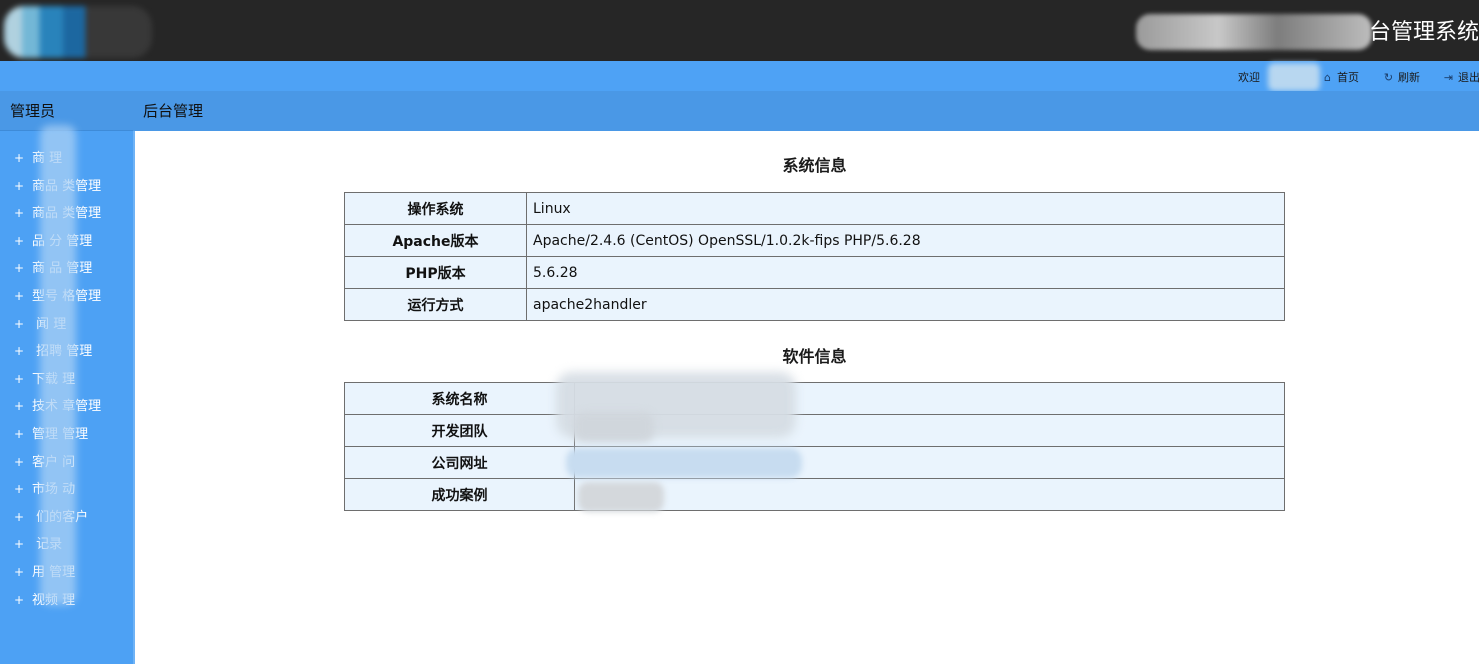 The image size is (1479, 664). What do you see at coordinates (1348, 77) in the screenshot?
I see `home-label: 首页` at bounding box center [1348, 77].